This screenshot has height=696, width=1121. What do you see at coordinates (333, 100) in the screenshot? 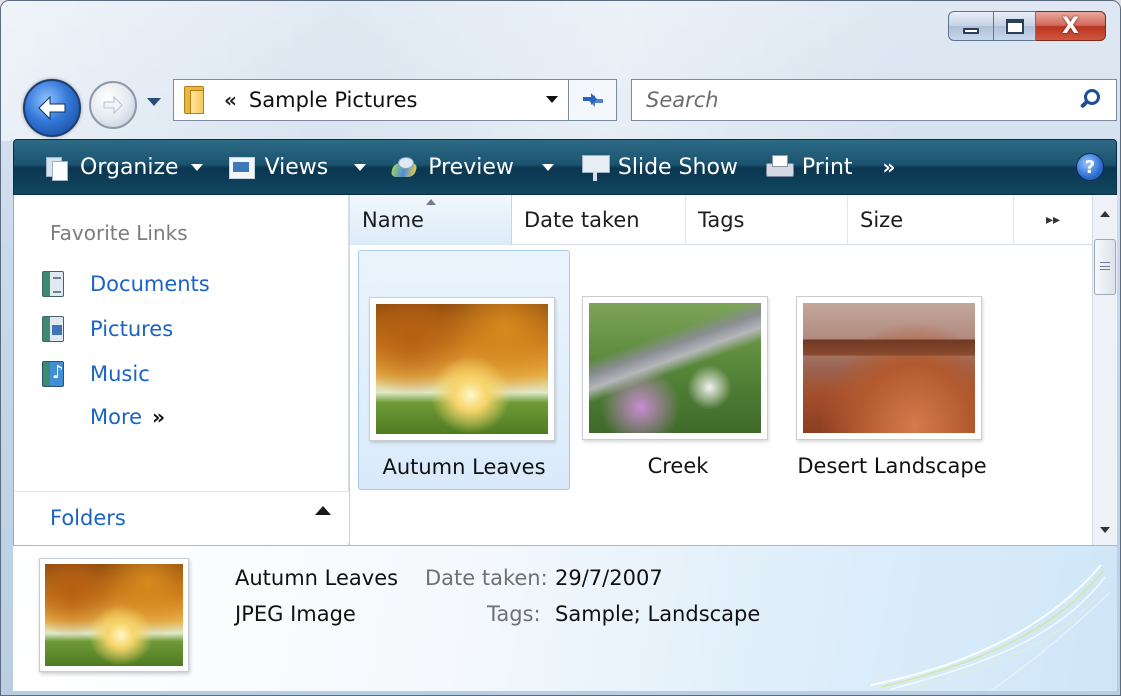
I see `address-crumb-sample-pictures: Sample Pictures` at bounding box center [333, 100].